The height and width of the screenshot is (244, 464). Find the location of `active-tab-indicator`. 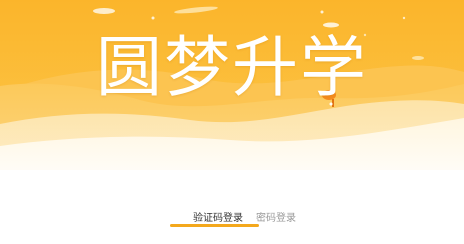

active-tab-indicator is located at coordinates (214, 225).